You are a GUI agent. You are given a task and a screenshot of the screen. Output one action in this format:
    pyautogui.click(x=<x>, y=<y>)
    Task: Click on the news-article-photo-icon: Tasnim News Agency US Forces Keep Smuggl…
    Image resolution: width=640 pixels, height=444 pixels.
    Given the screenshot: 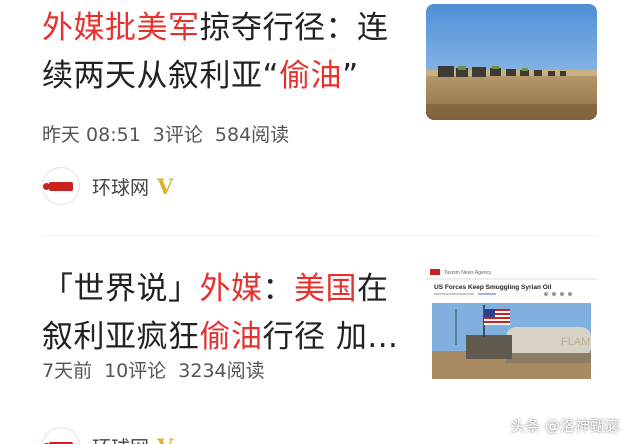 What is the action you would take?
    pyautogui.click(x=511, y=323)
    